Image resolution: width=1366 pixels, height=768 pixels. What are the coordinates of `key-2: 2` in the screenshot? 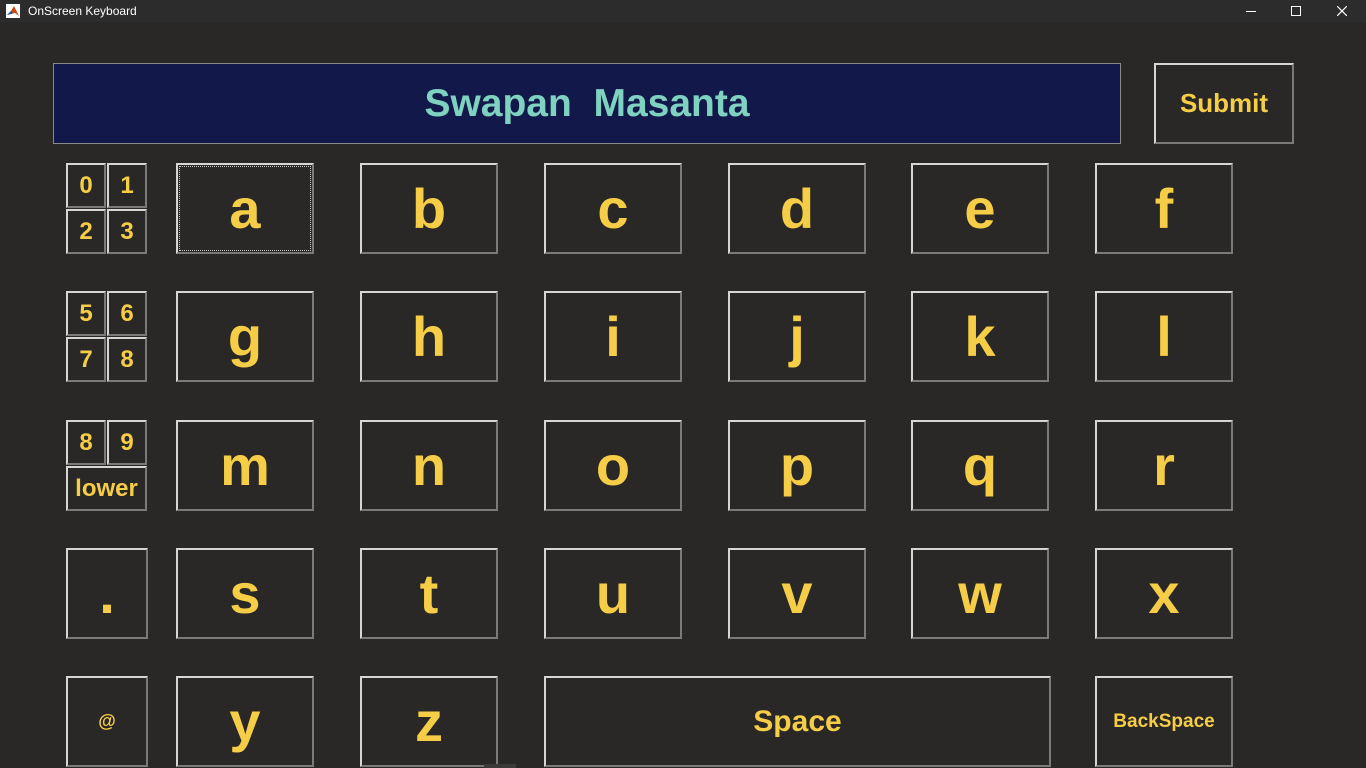 It's located at (86, 231).